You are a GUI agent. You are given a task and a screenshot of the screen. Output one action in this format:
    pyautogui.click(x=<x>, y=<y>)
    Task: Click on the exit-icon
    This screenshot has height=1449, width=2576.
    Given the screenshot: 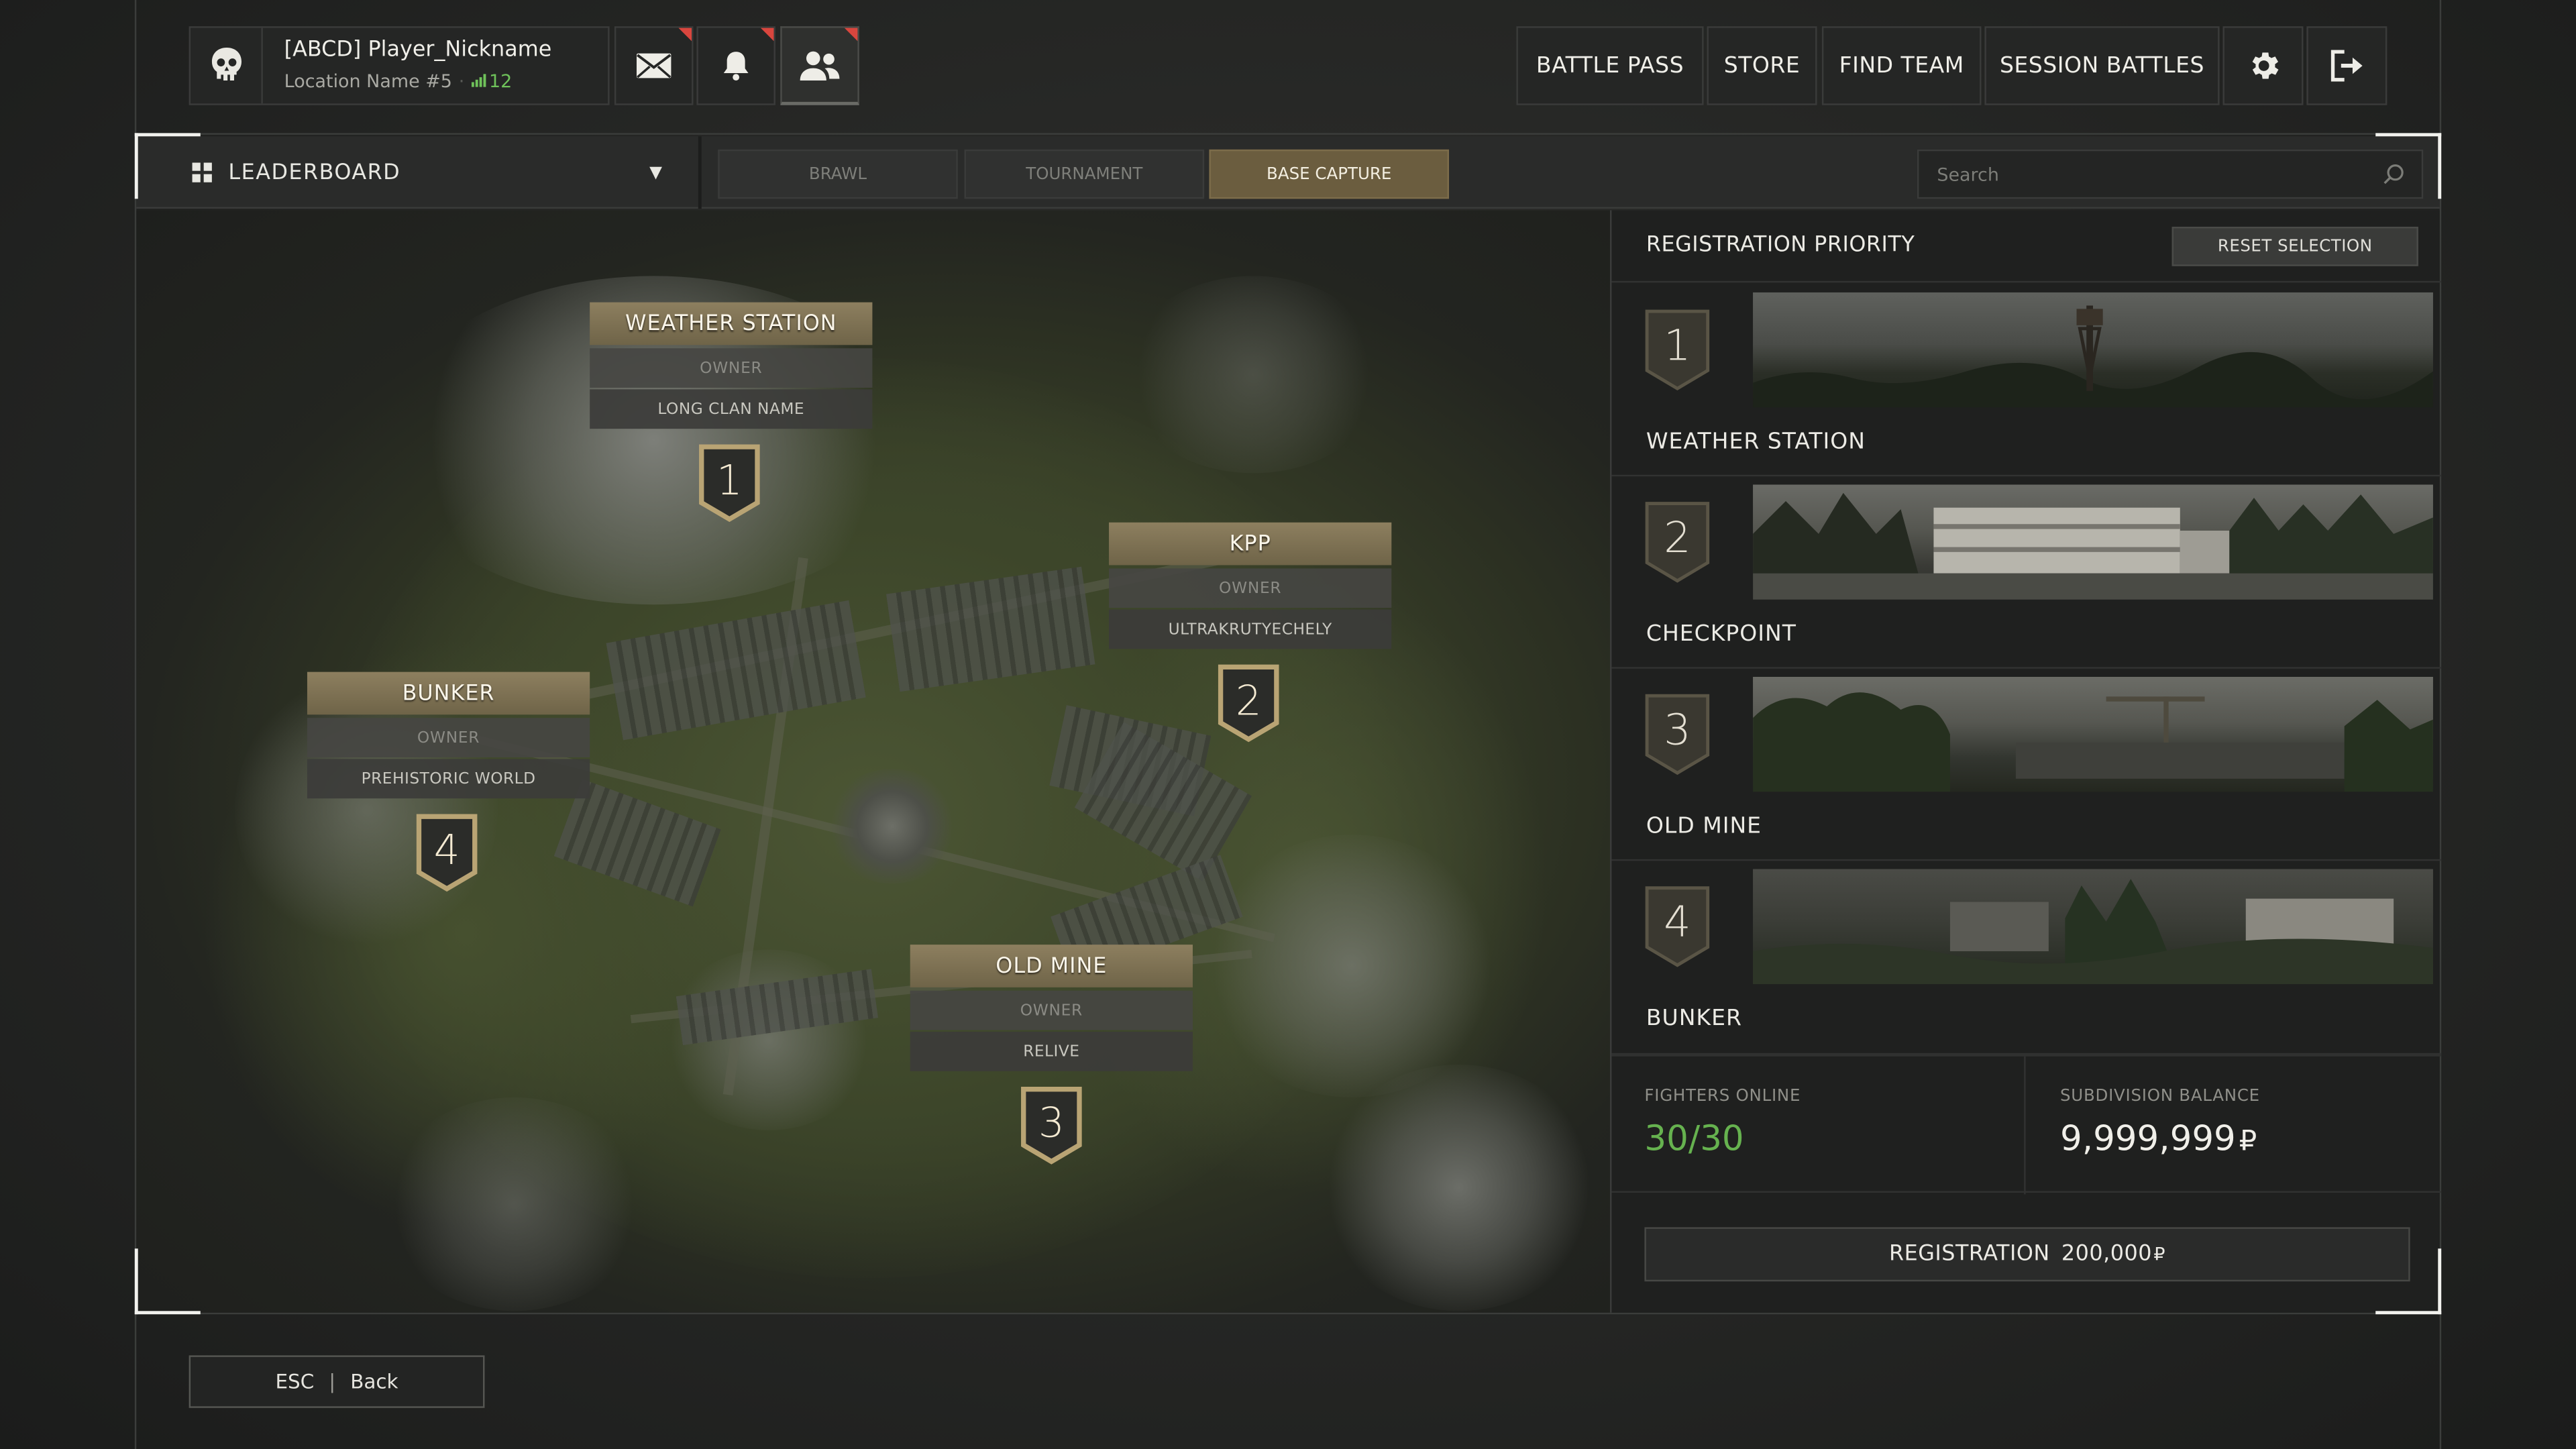 What is the action you would take?
    pyautogui.click(x=2346, y=66)
    